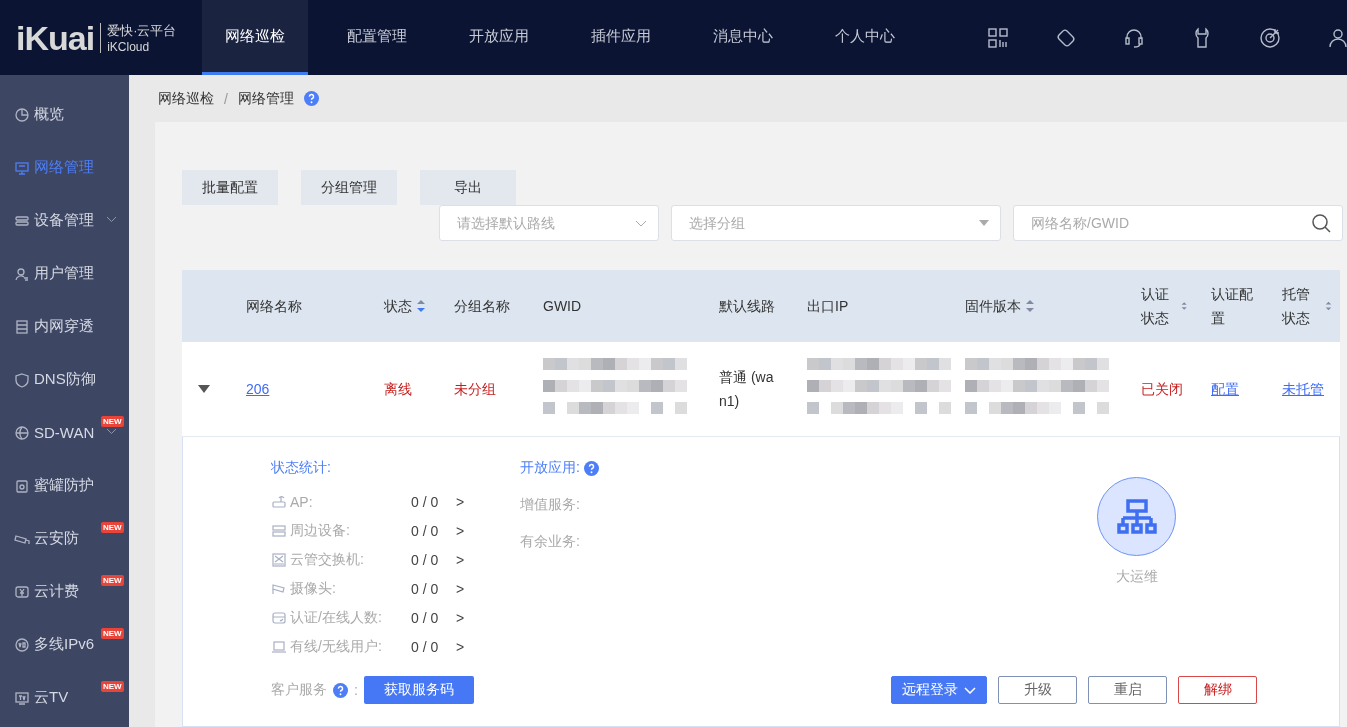  Describe the element at coordinates (279, 501) in the screenshot. I see `router-icon` at that location.